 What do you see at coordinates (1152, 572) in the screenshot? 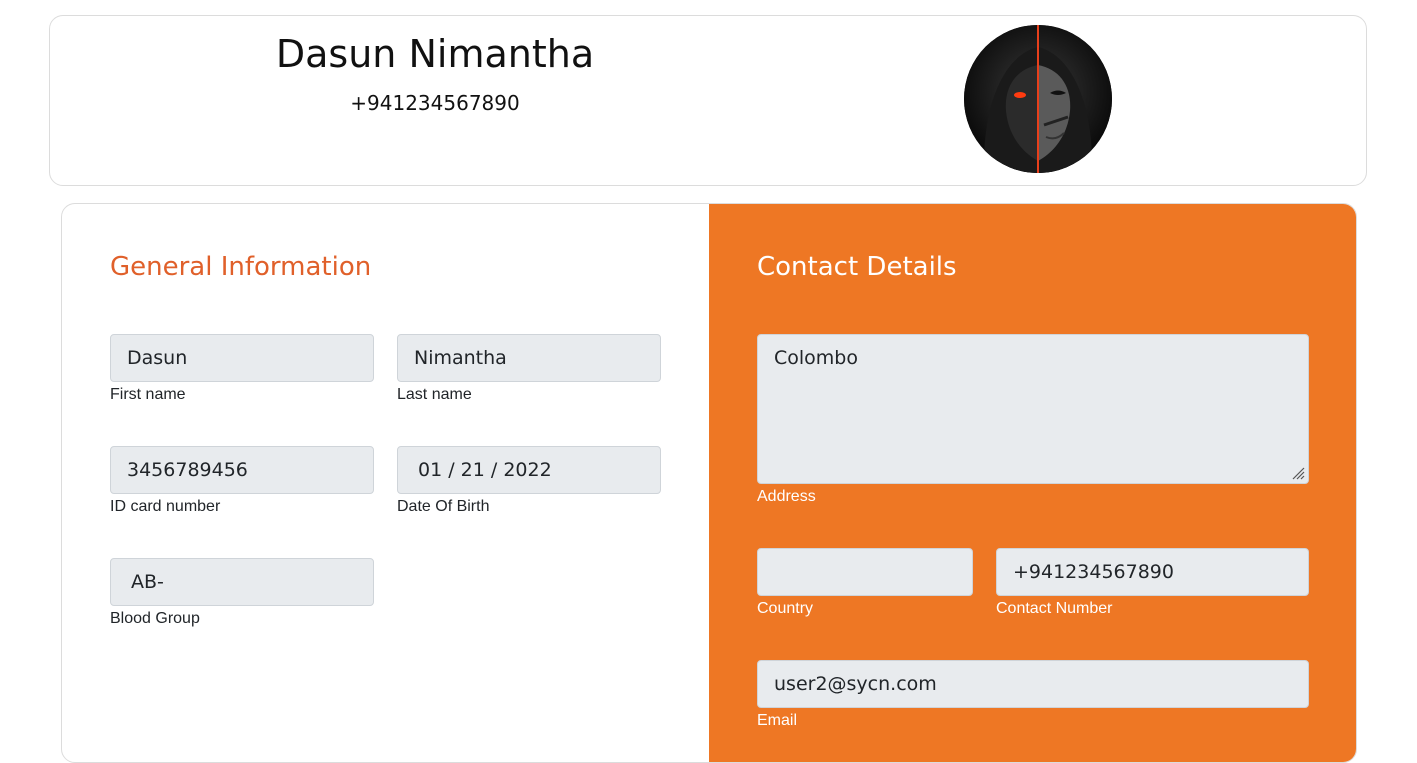
I see `contact-number-input: +941234567890` at bounding box center [1152, 572].